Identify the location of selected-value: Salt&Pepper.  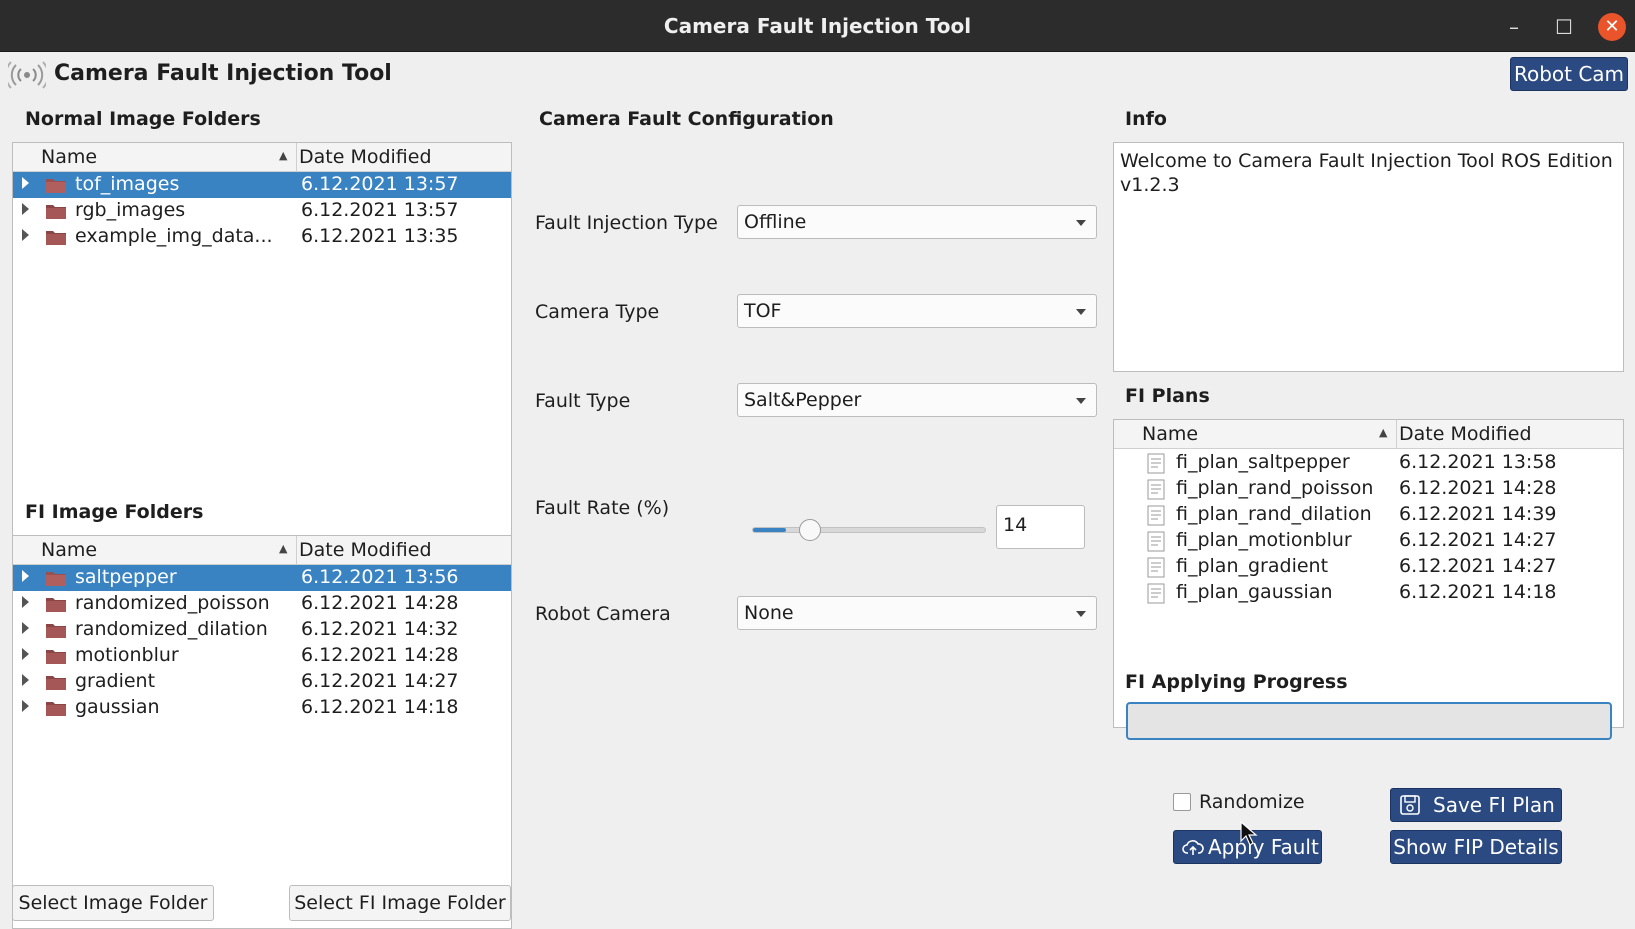
(803, 400).